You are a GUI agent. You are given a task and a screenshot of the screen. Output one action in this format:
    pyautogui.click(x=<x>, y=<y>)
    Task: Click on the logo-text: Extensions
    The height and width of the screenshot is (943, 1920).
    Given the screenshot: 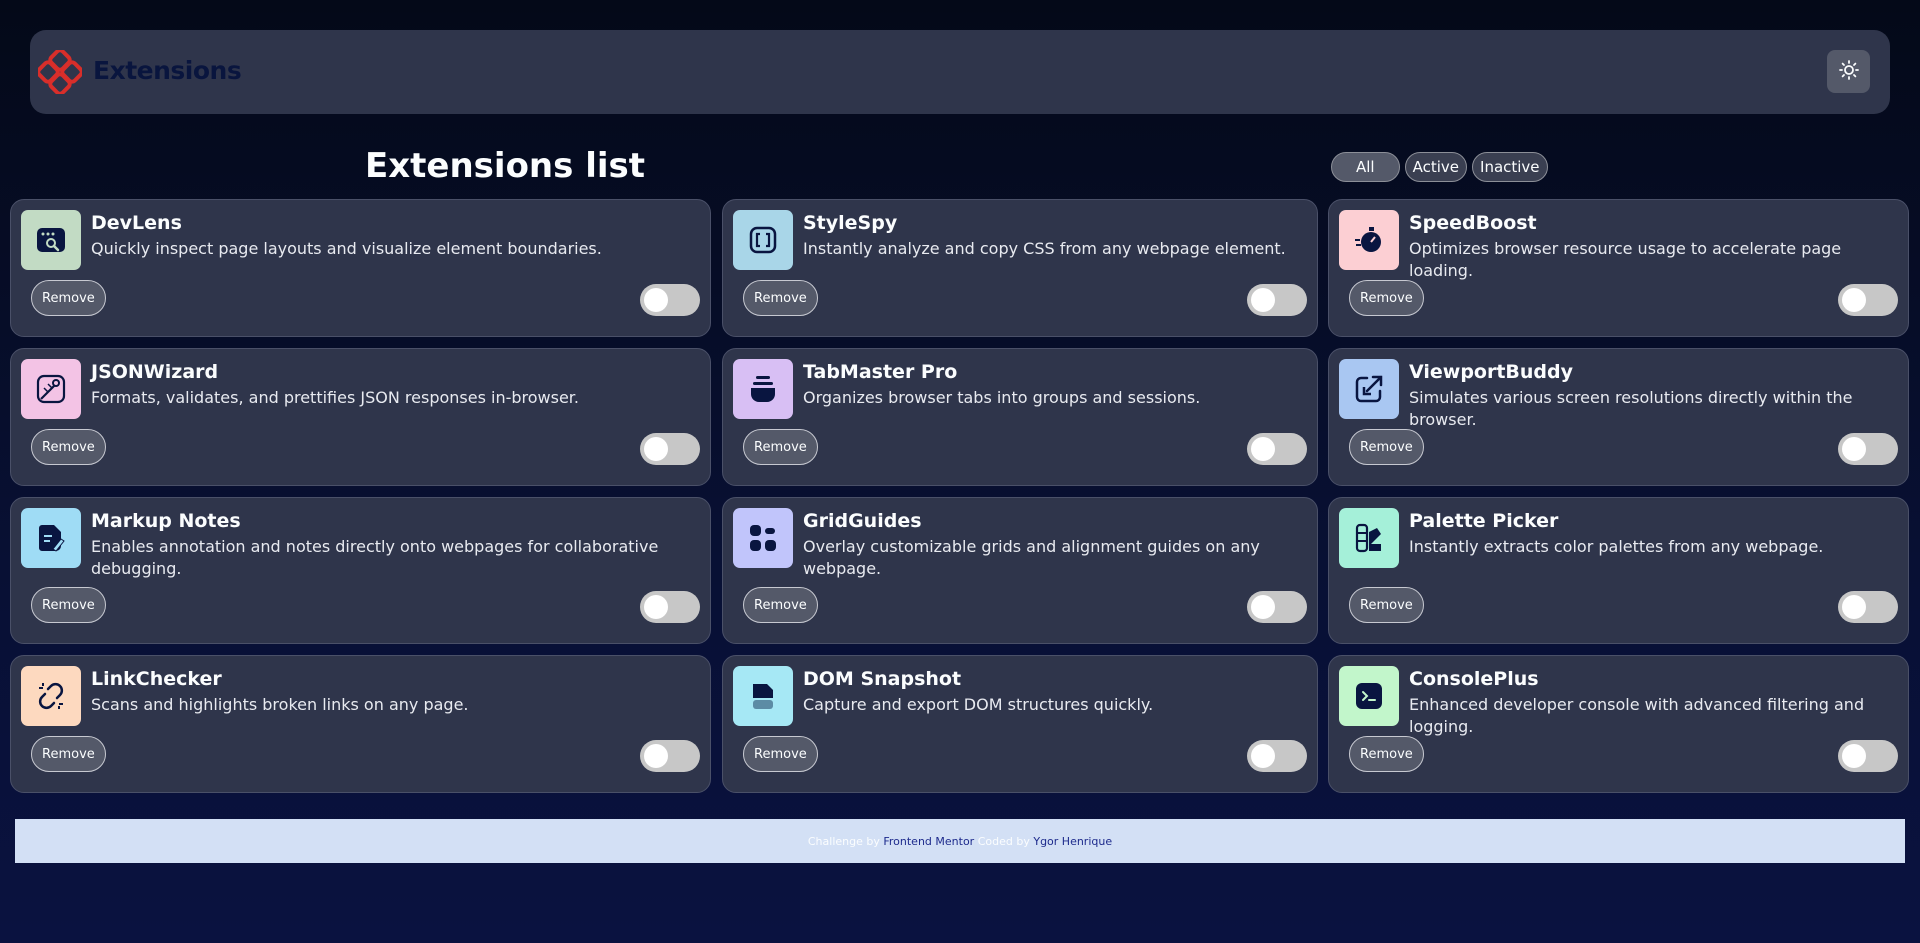 What is the action you would take?
    pyautogui.click(x=167, y=70)
    